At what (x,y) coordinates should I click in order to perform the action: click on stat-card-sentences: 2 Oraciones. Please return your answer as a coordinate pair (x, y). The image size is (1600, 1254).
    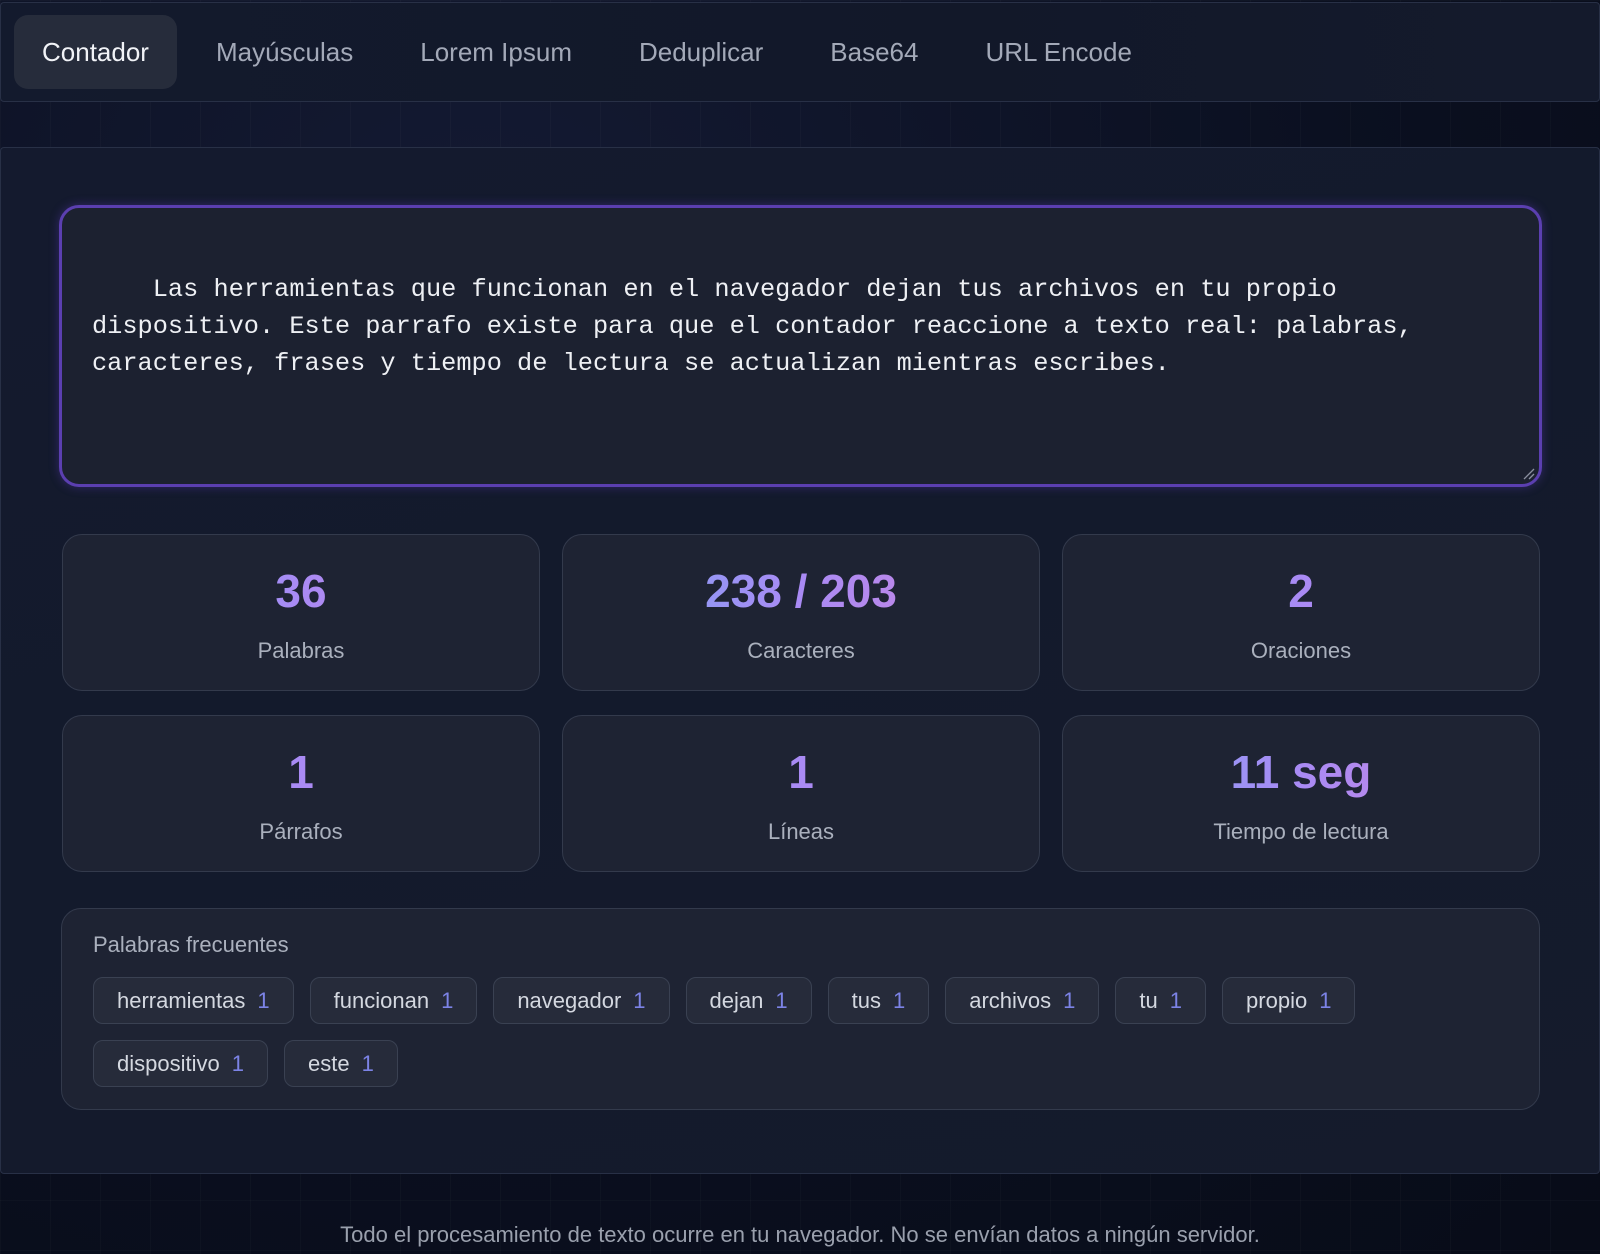
    Looking at the image, I should click on (1301, 612).